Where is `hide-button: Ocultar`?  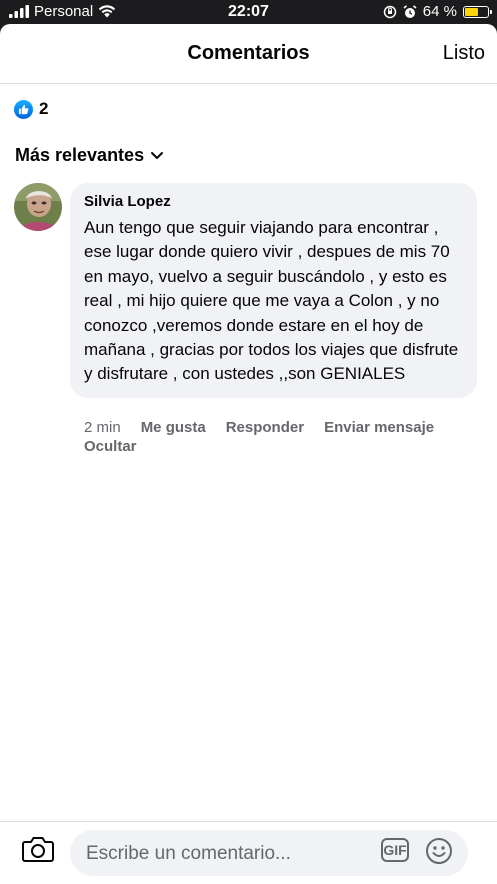
hide-button: Ocultar is located at coordinates (110, 446).